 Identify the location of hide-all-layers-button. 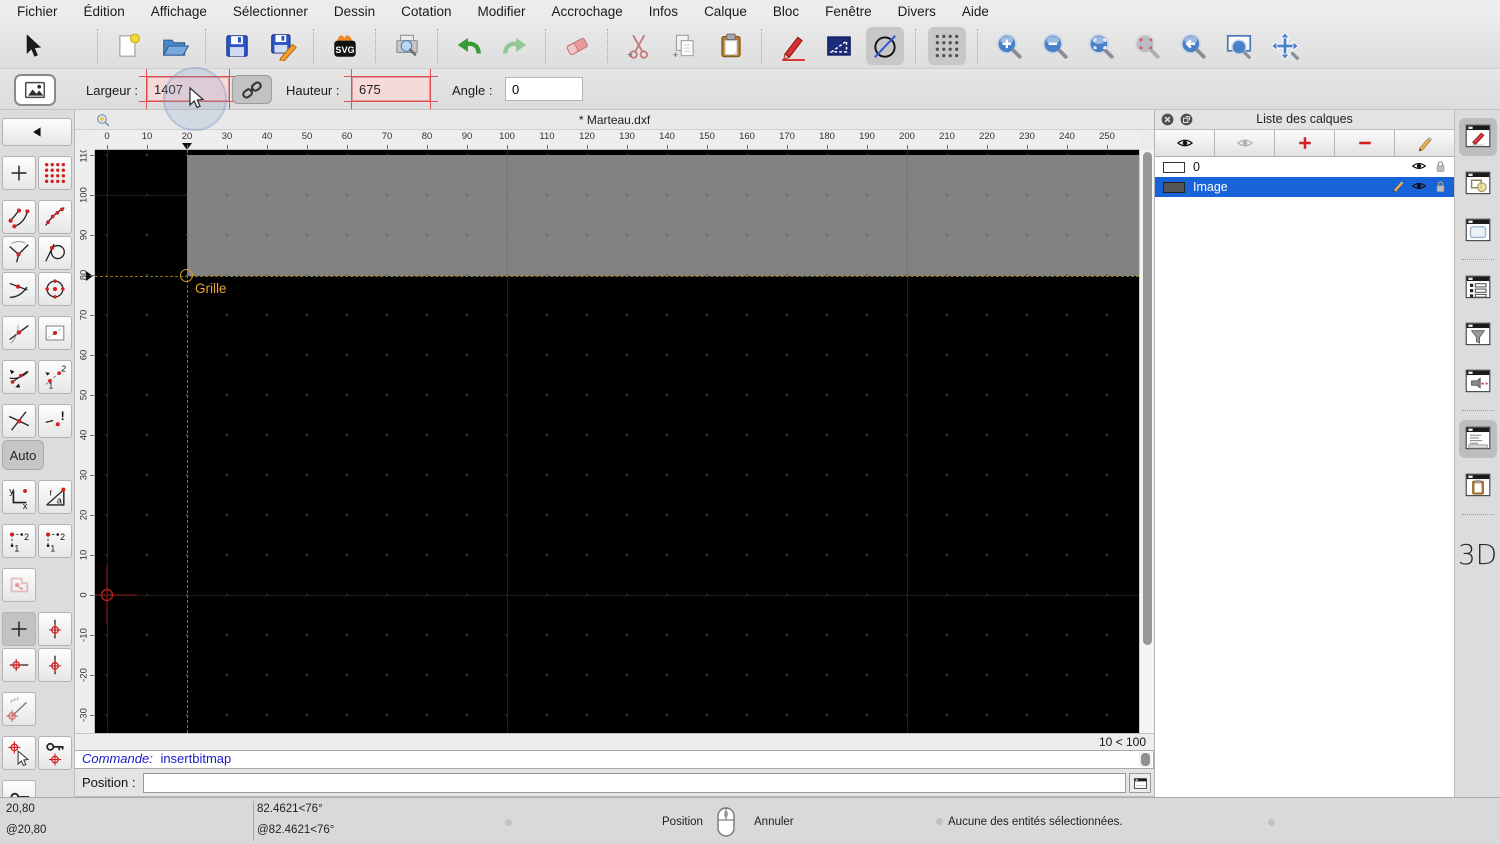
(1245, 143).